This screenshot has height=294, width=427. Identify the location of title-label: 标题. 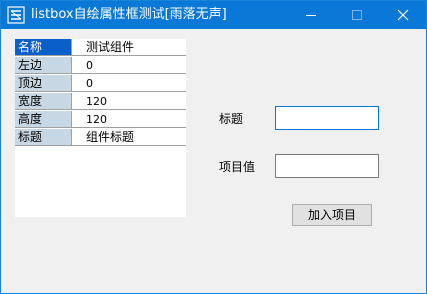
(231, 119).